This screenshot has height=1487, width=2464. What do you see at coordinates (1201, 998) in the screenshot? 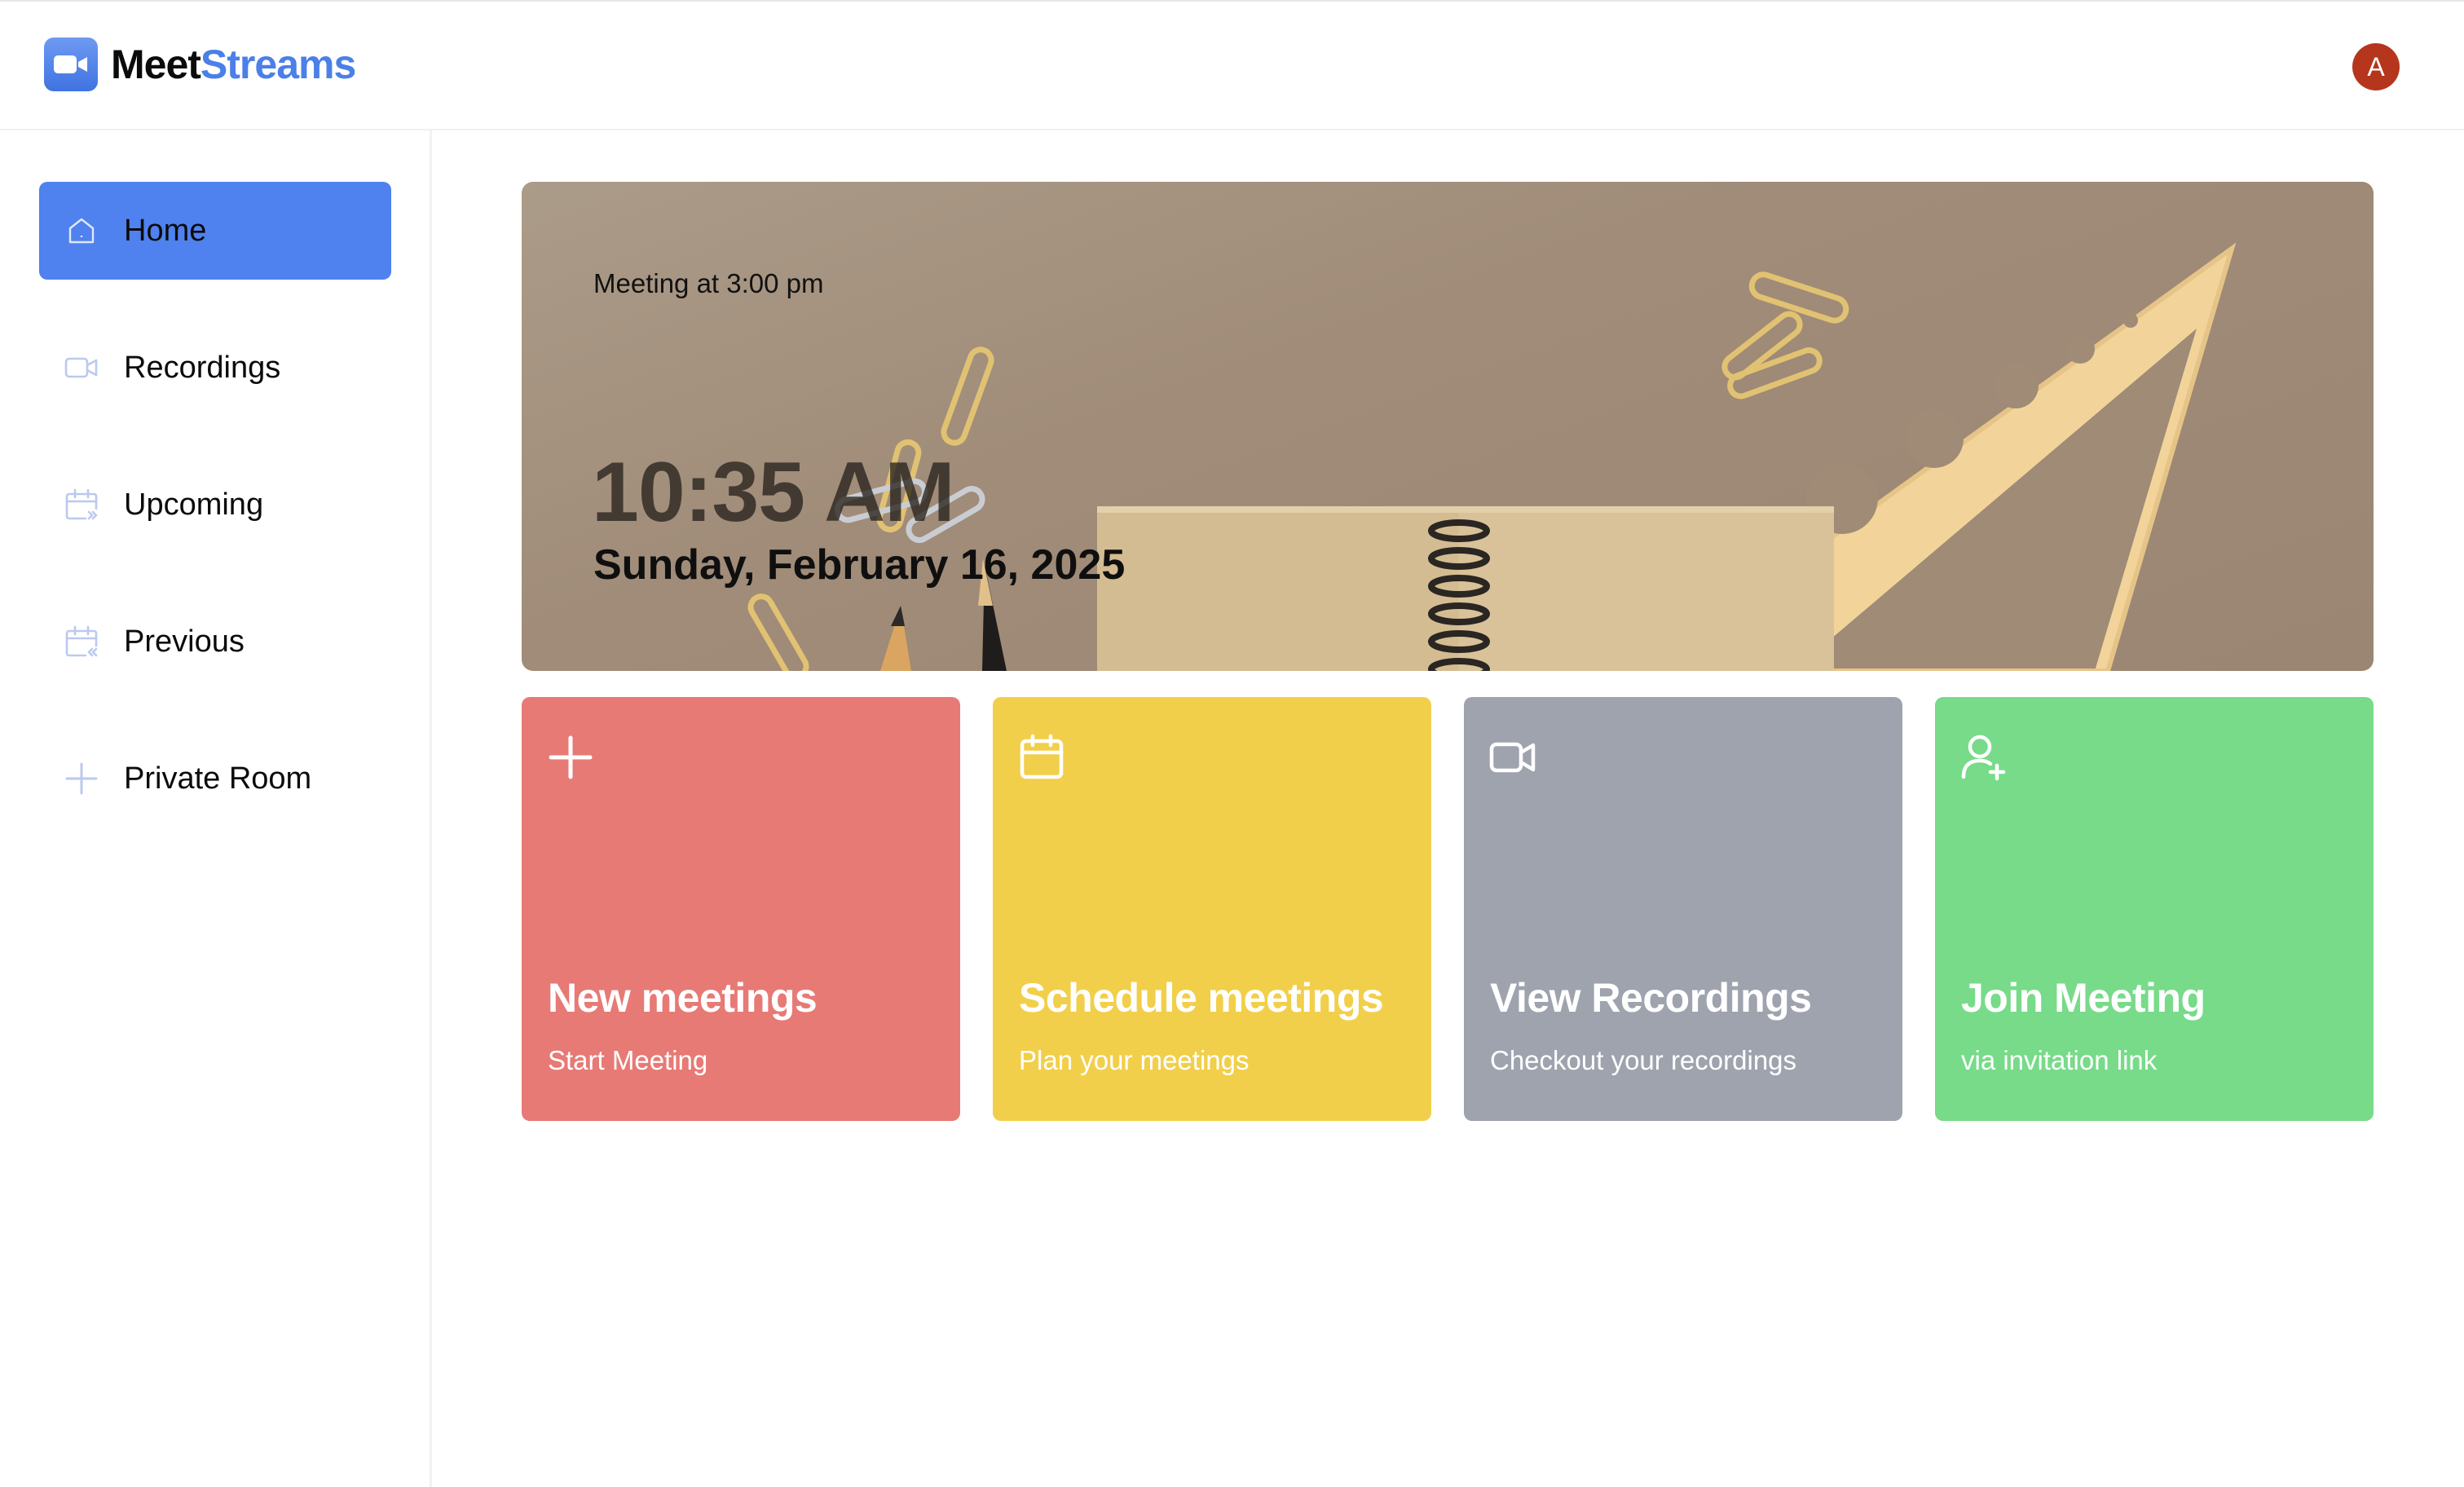
I see `card-title: Schedule meetings` at bounding box center [1201, 998].